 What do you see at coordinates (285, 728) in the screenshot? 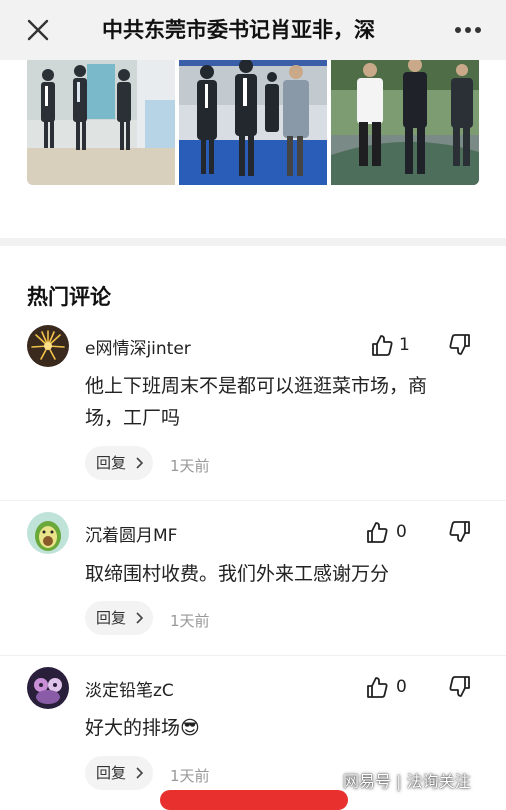
I see `comment-text: 好大的排场😎` at bounding box center [285, 728].